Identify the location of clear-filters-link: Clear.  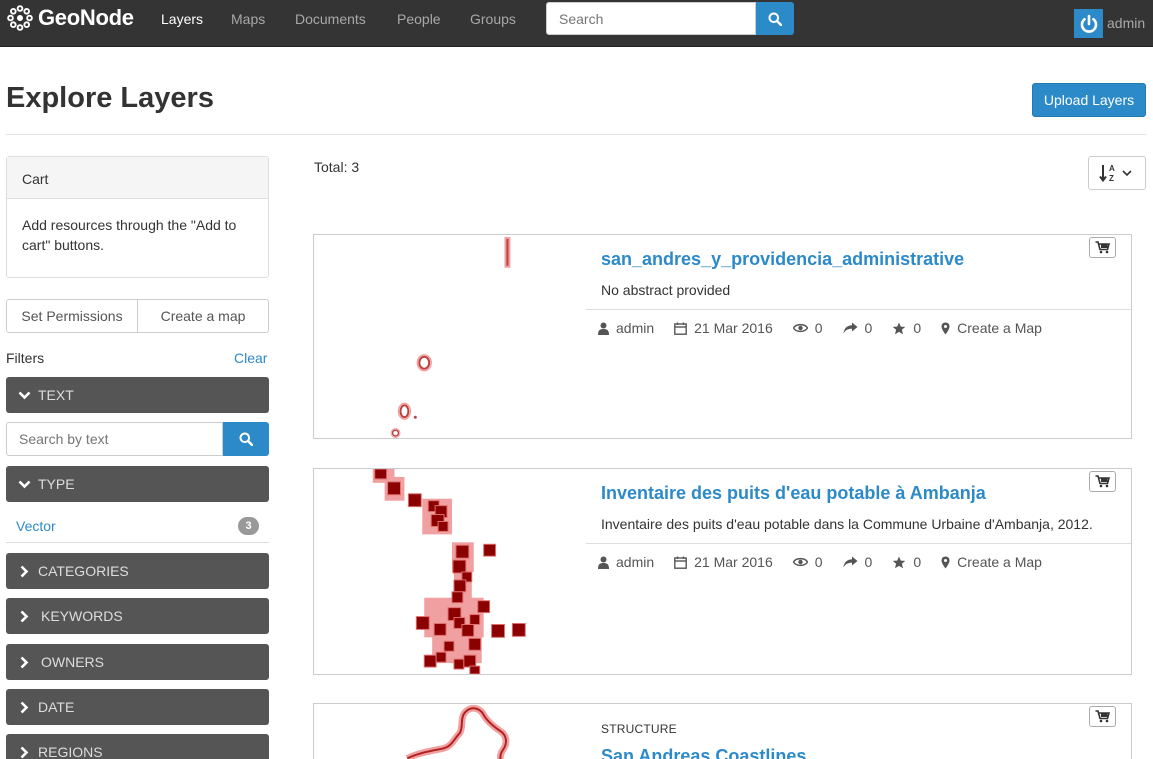
(250, 358).